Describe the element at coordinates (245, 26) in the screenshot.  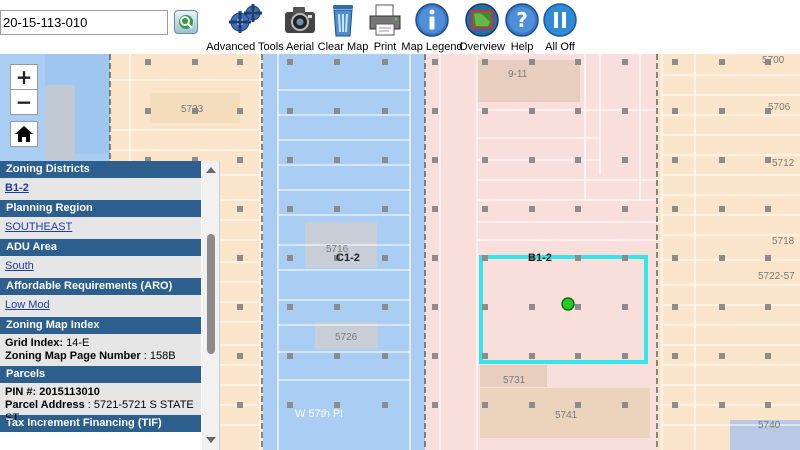
I see `advanced-tools-button: Advanced Tools` at that location.